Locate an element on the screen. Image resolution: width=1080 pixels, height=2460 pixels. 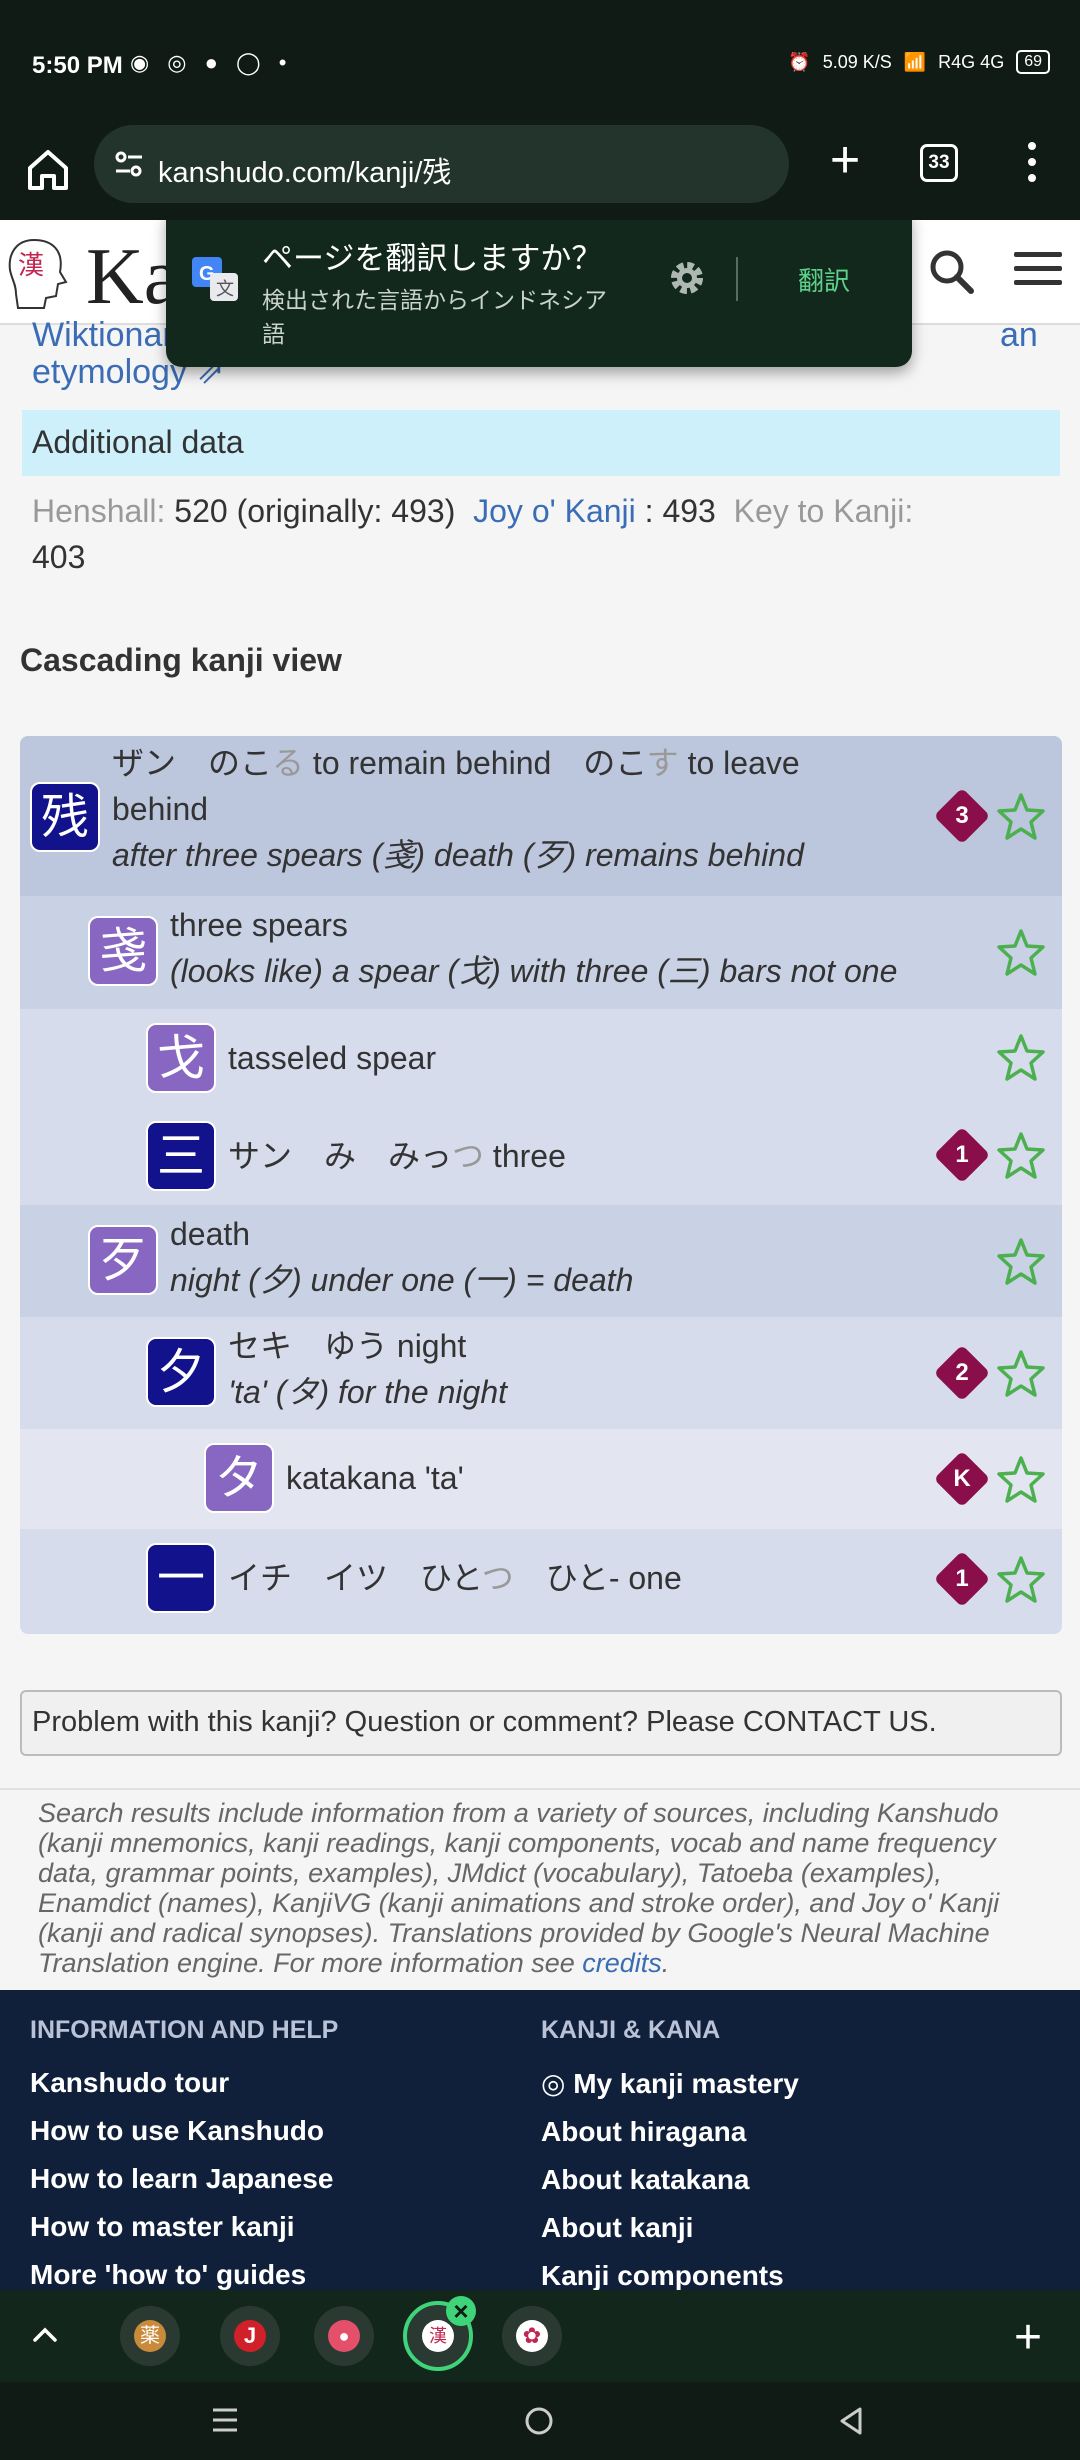
cascade-row: 夕 セキ ゆう night 'ta' (タ) for the night 2 is located at coordinates (541, 1373).